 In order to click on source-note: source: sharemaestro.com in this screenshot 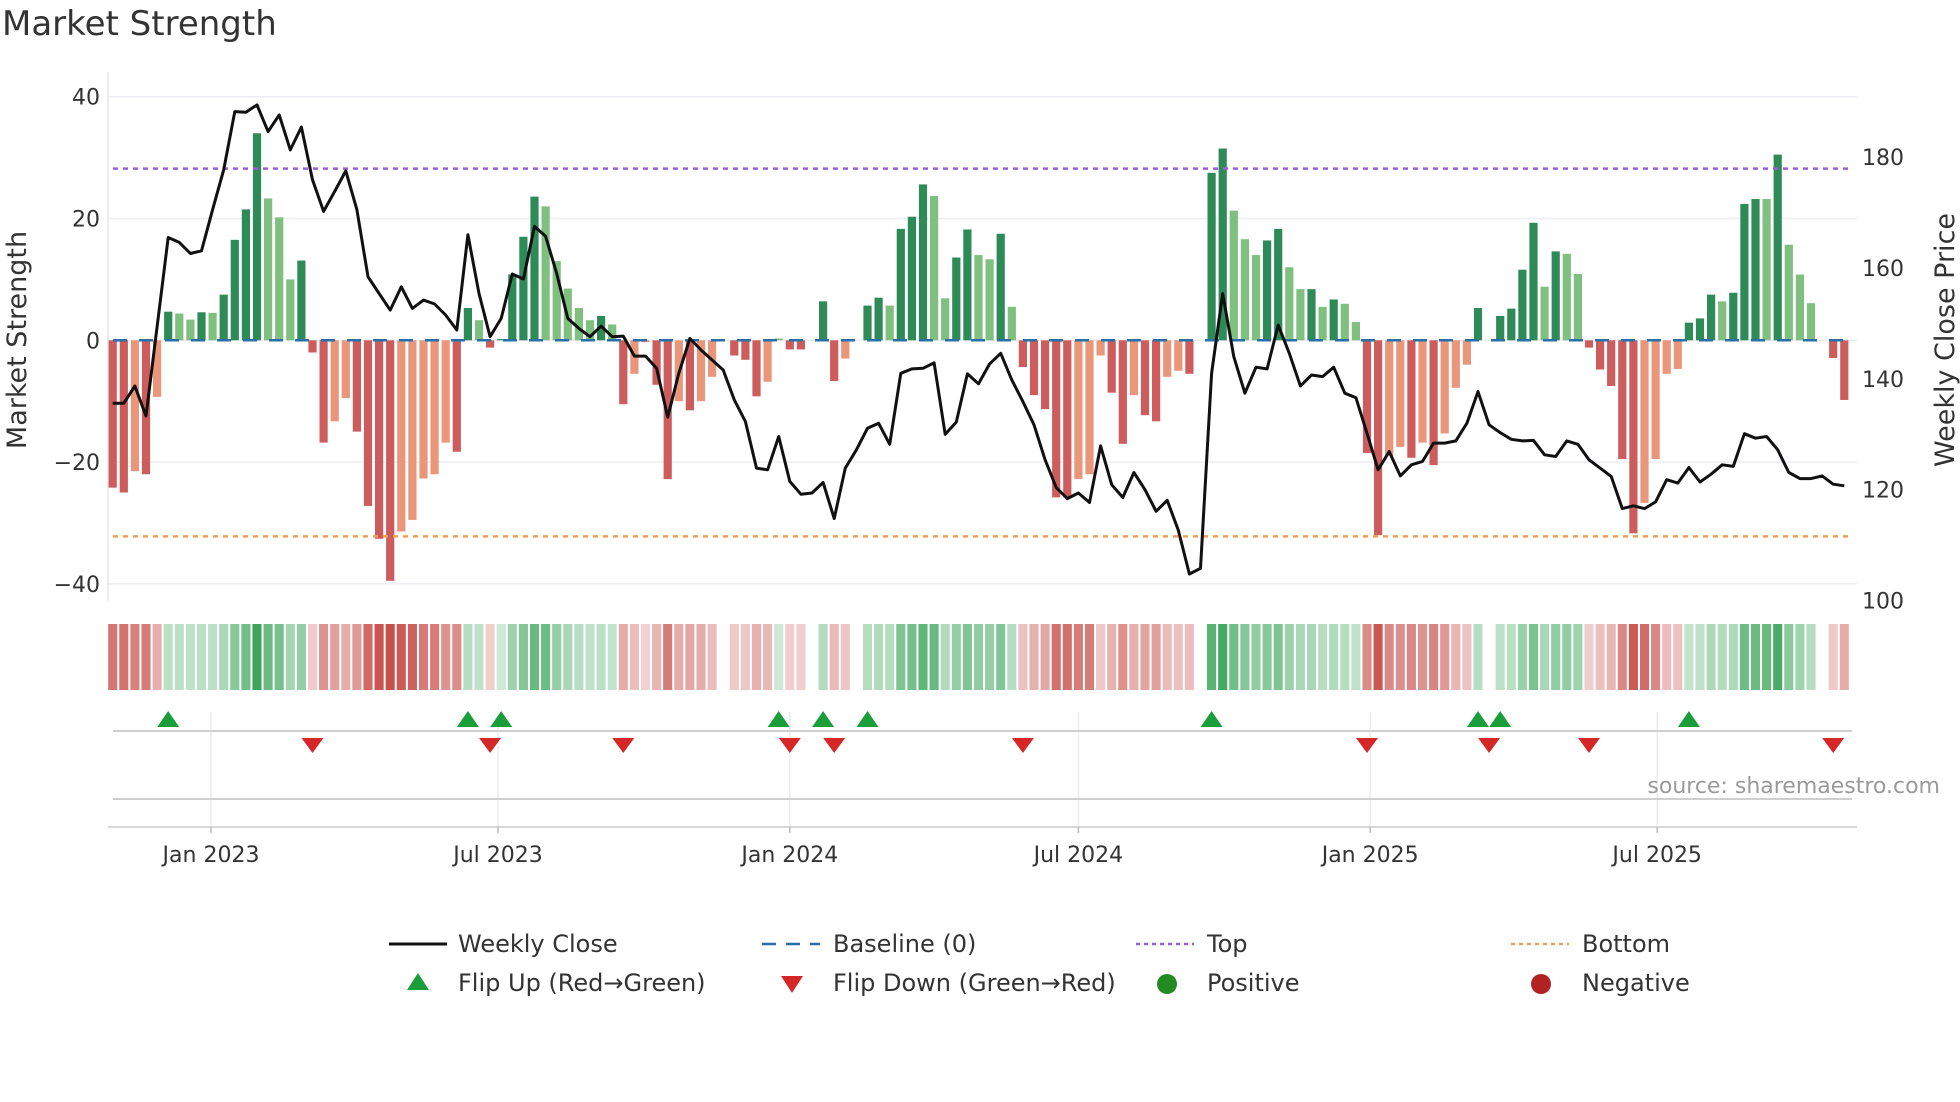, I will do `click(1793, 786)`.